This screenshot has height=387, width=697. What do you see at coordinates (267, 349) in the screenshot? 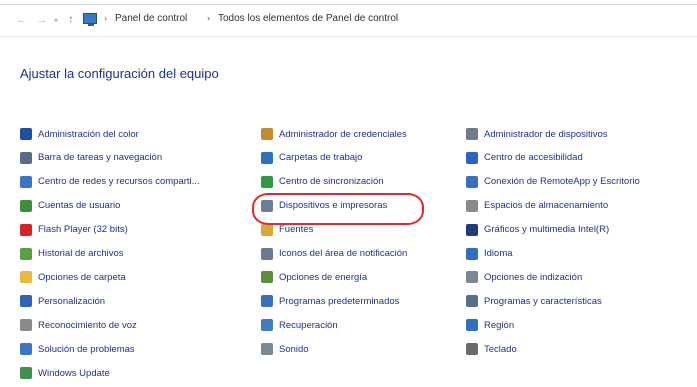
I see `sound-icon` at bounding box center [267, 349].